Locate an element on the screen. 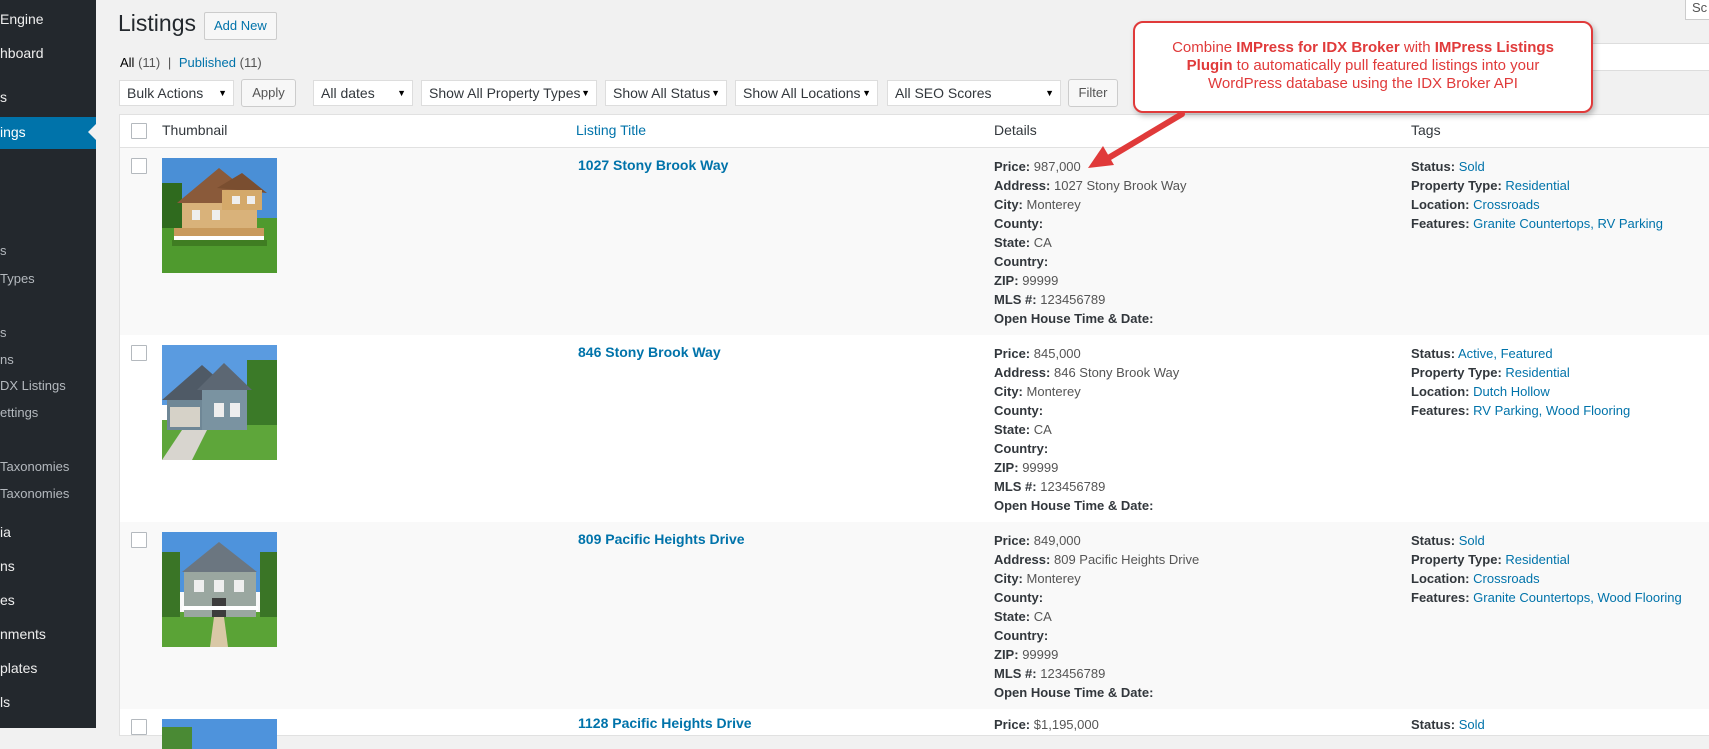  listing-title-link: 846 Stony Brook Way is located at coordinates (649, 352).